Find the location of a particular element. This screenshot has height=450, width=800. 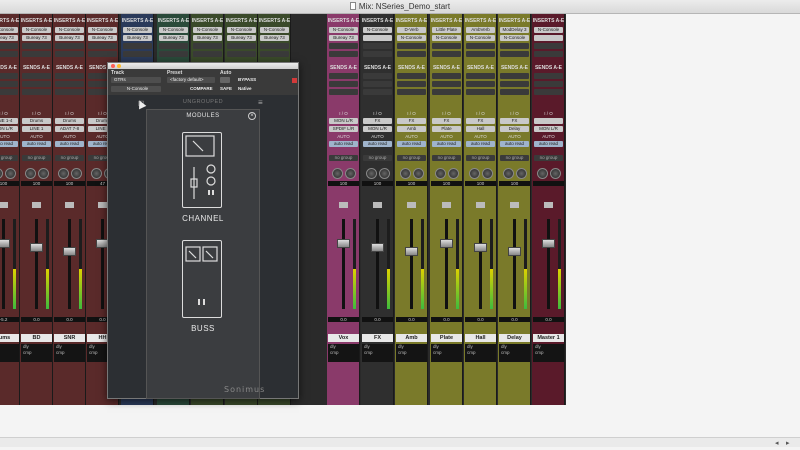

input-selector: MON L/R is located at coordinates (343, 121).